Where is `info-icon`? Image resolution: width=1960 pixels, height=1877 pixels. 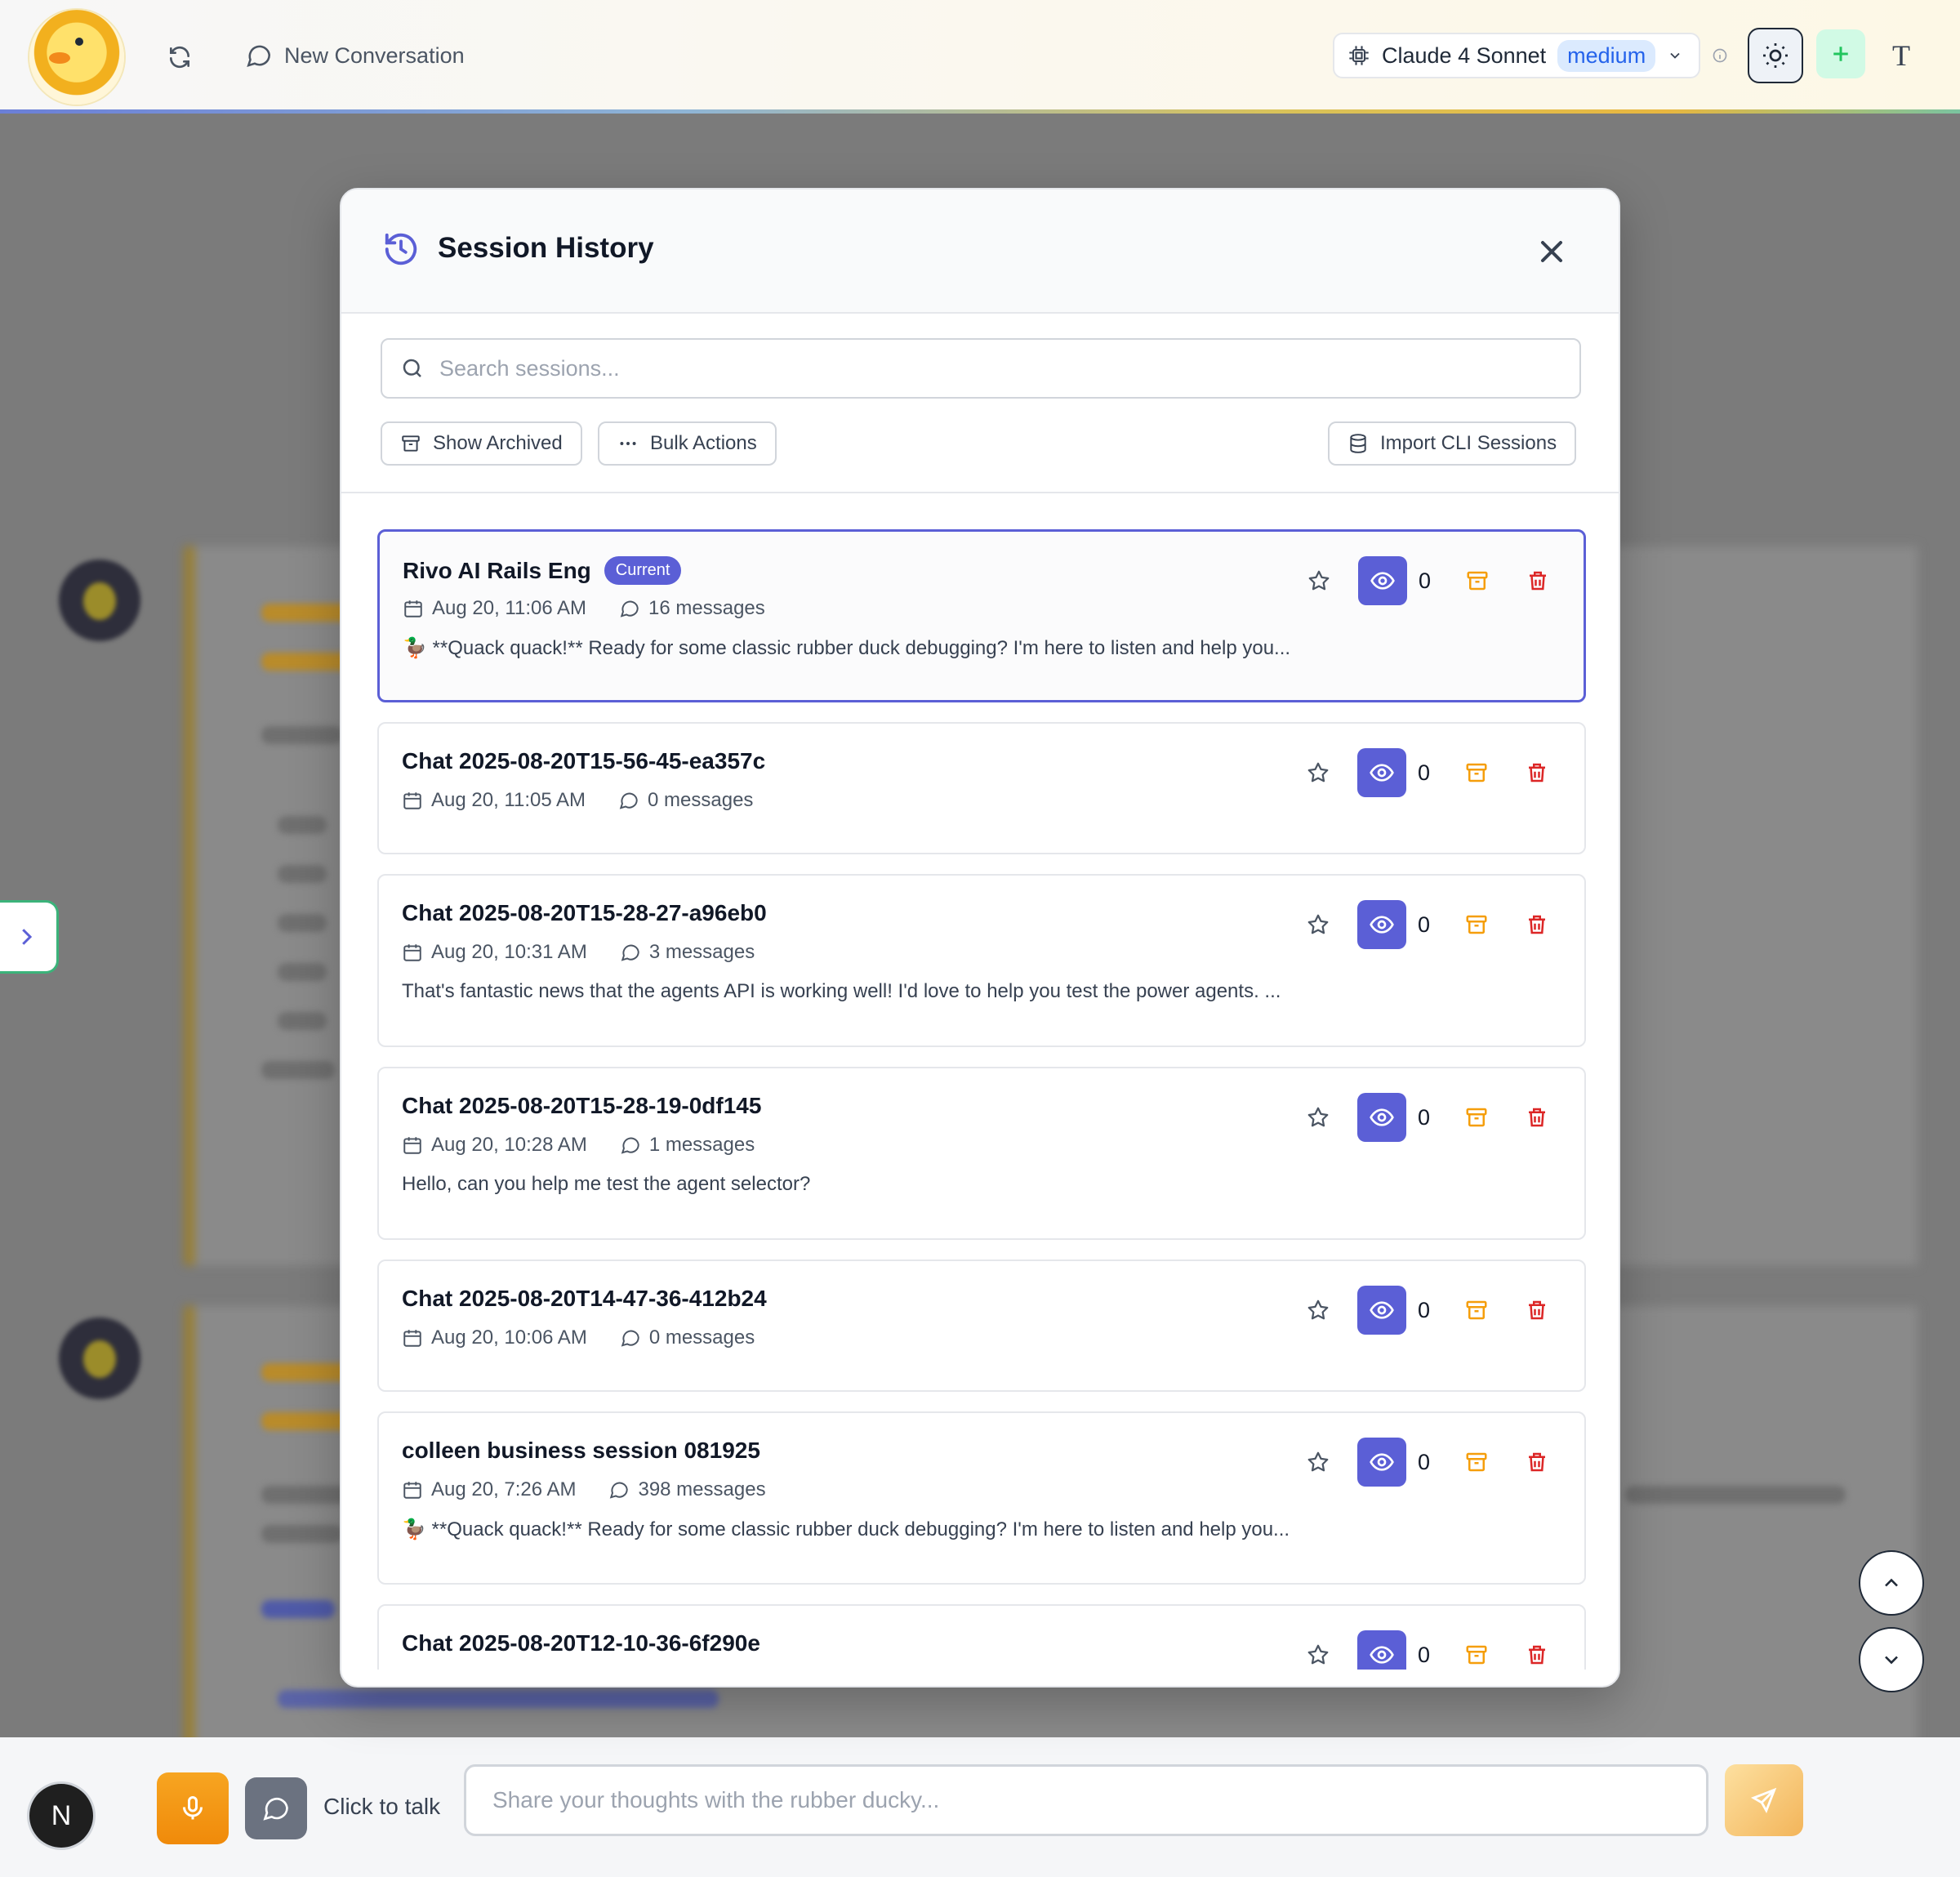
info-icon is located at coordinates (1720, 55).